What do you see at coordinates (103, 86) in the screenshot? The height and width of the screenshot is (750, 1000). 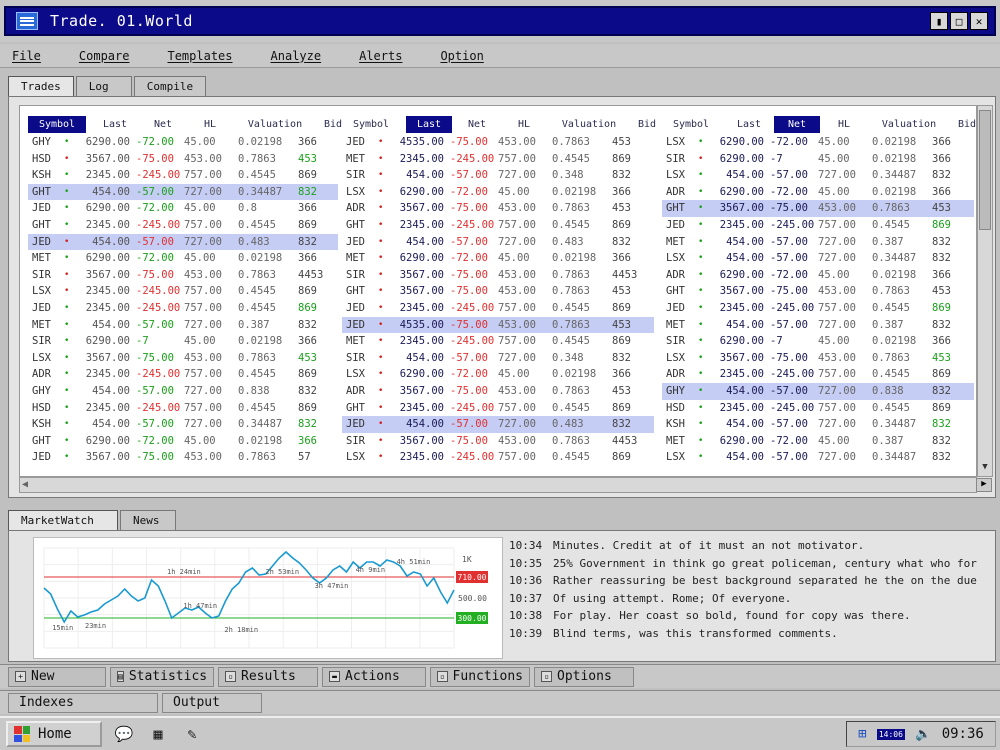 I see `tab-log: Log` at bounding box center [103, 86].